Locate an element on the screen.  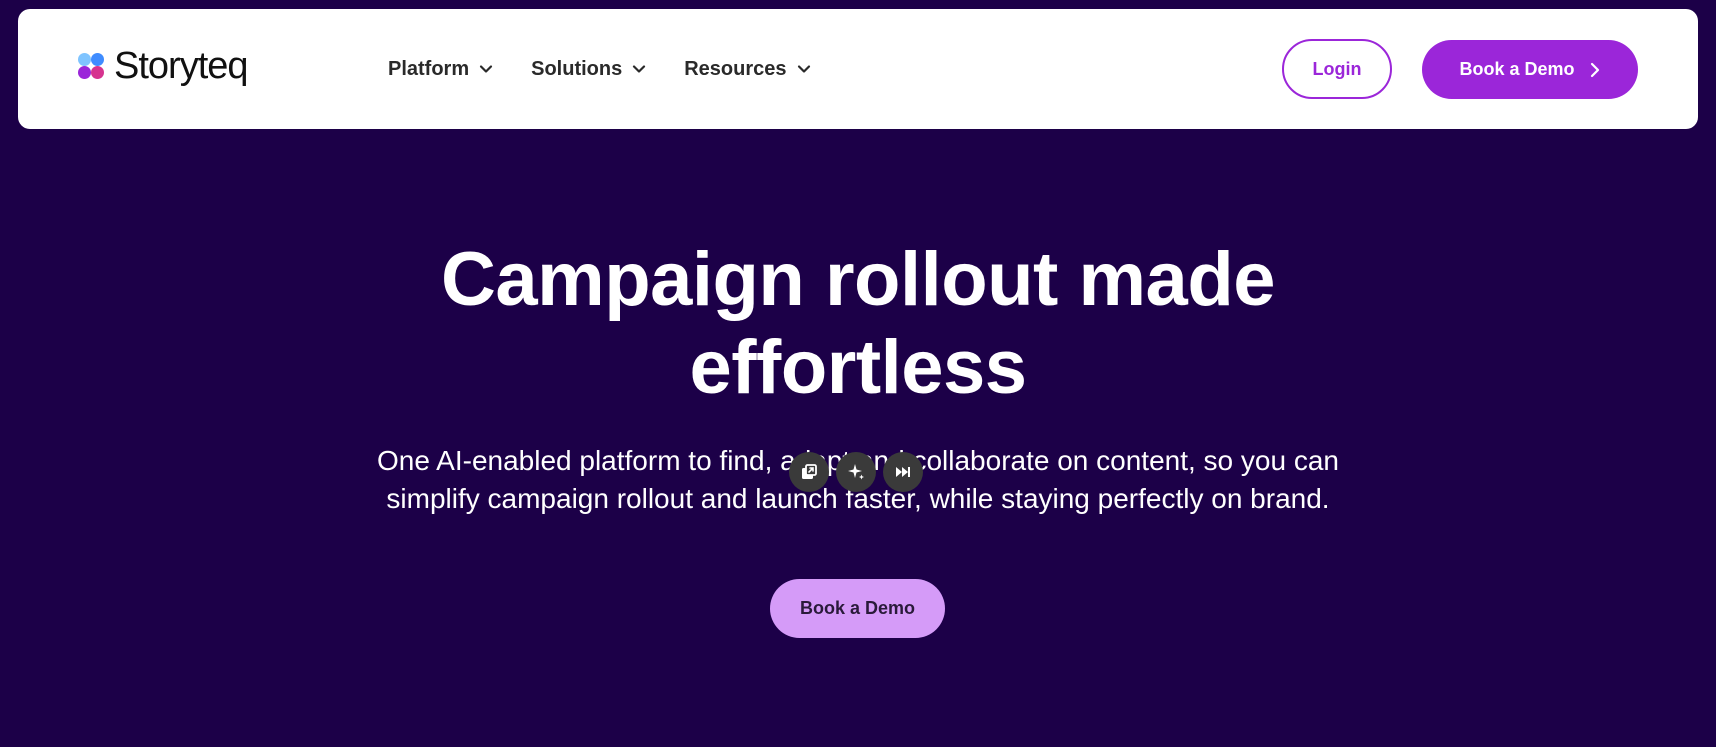
skip-forward-icon is located at coordinates (903, 472).